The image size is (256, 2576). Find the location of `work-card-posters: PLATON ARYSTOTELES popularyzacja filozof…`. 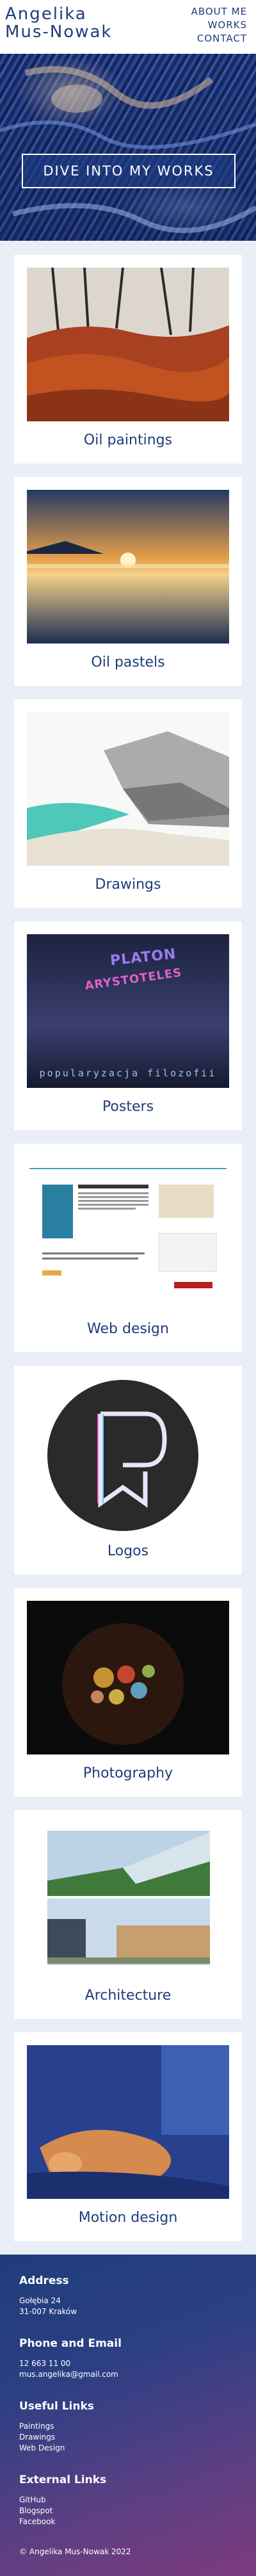

work-card-posters: PLATON ARYSTOTELES popularyzacja filozof… is located at coordinates (128, 1025).